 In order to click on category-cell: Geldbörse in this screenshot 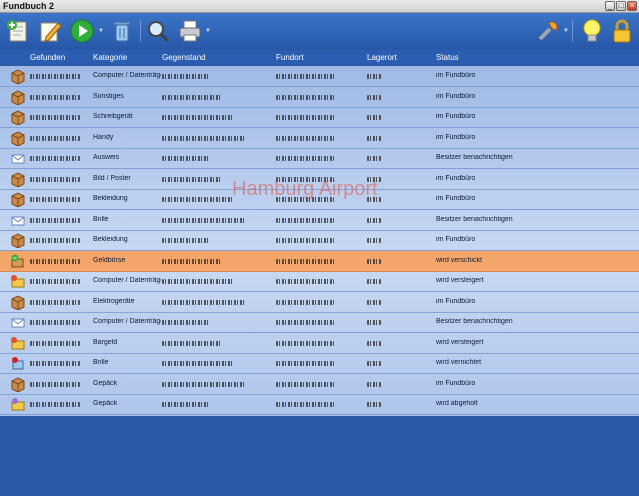, I will do `click(109, 260)`.